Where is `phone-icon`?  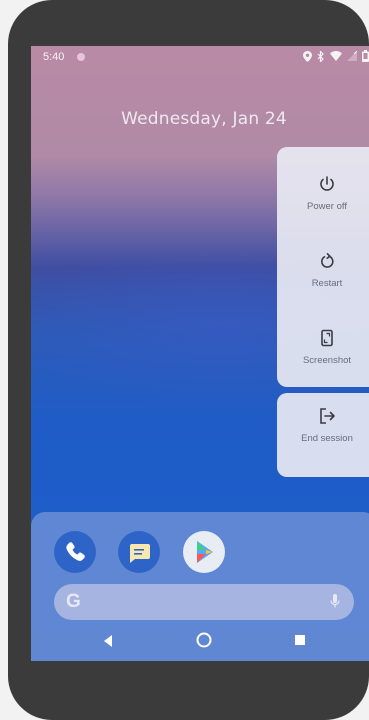 phone-icon is located at coordinates (75, 551).